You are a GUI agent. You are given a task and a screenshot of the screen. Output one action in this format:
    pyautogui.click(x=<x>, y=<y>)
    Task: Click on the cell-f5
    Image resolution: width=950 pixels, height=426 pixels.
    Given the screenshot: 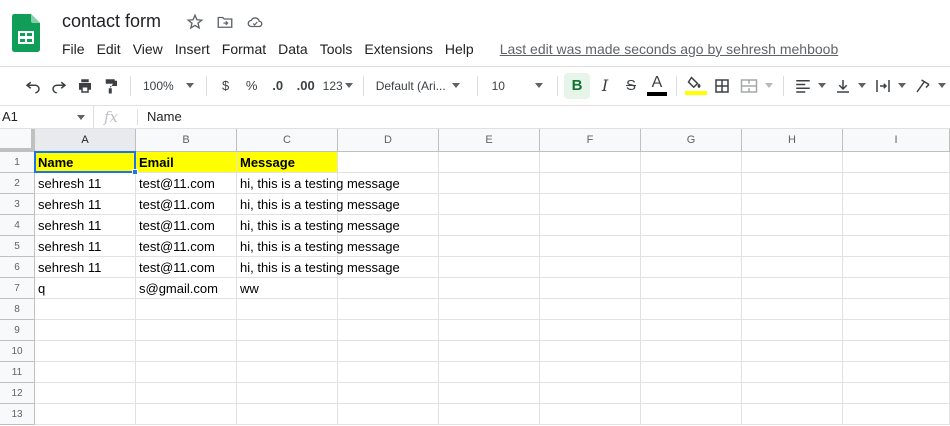 What is the action you would take?
    pyautogui.click(x=590, y=246)
    